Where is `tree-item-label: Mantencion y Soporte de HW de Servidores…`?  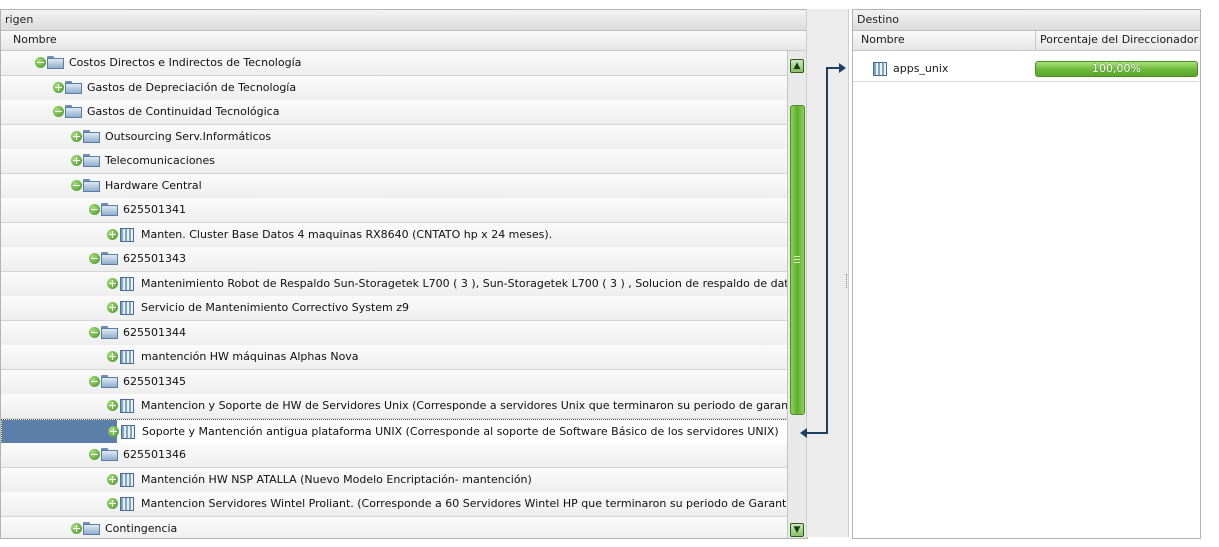
tree-item-label: Mantencion y Soporte de HW de Servidores… is located at coordinates (464, 405).